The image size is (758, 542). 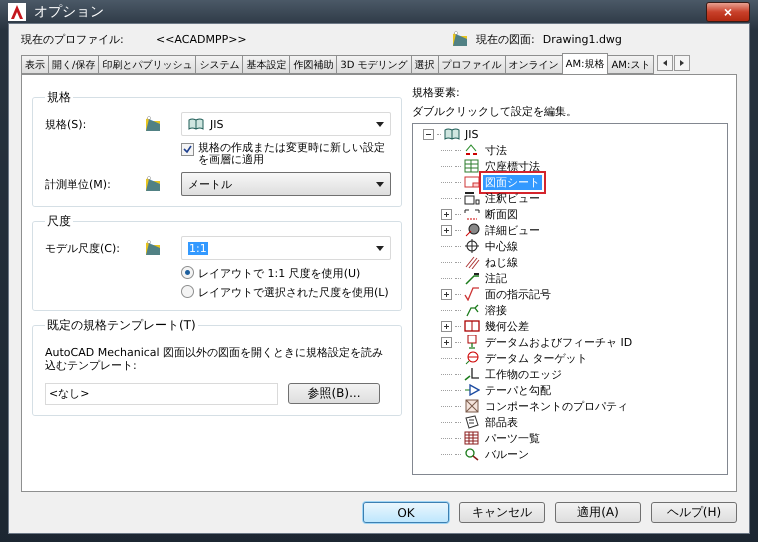 I want to click on table-icon, so click(x=472, y=166).